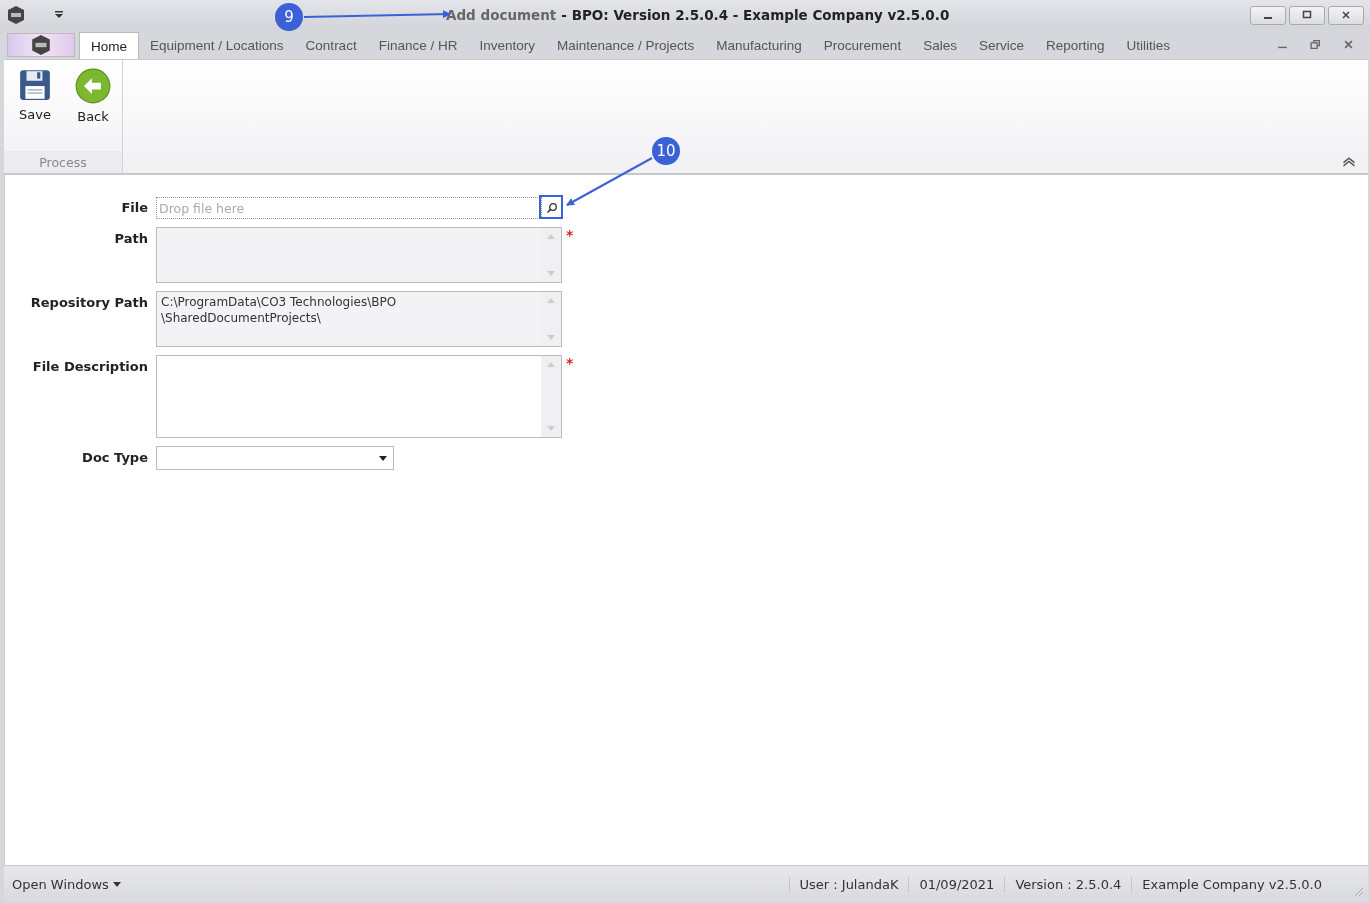  What do you see at coordinates (279, 310) in the screenshot?
I see `text-area-value: C:\ProgramData\CO3 Technologies\BPO \SharedDocumentProjects\` at bounding box center [279, 310].